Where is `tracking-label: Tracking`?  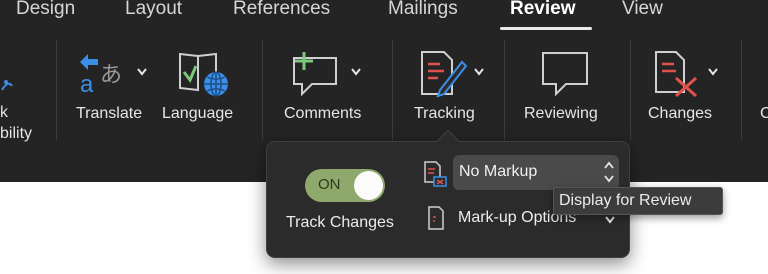 tracking-label: Tracking is located at coordinates (444, 113).